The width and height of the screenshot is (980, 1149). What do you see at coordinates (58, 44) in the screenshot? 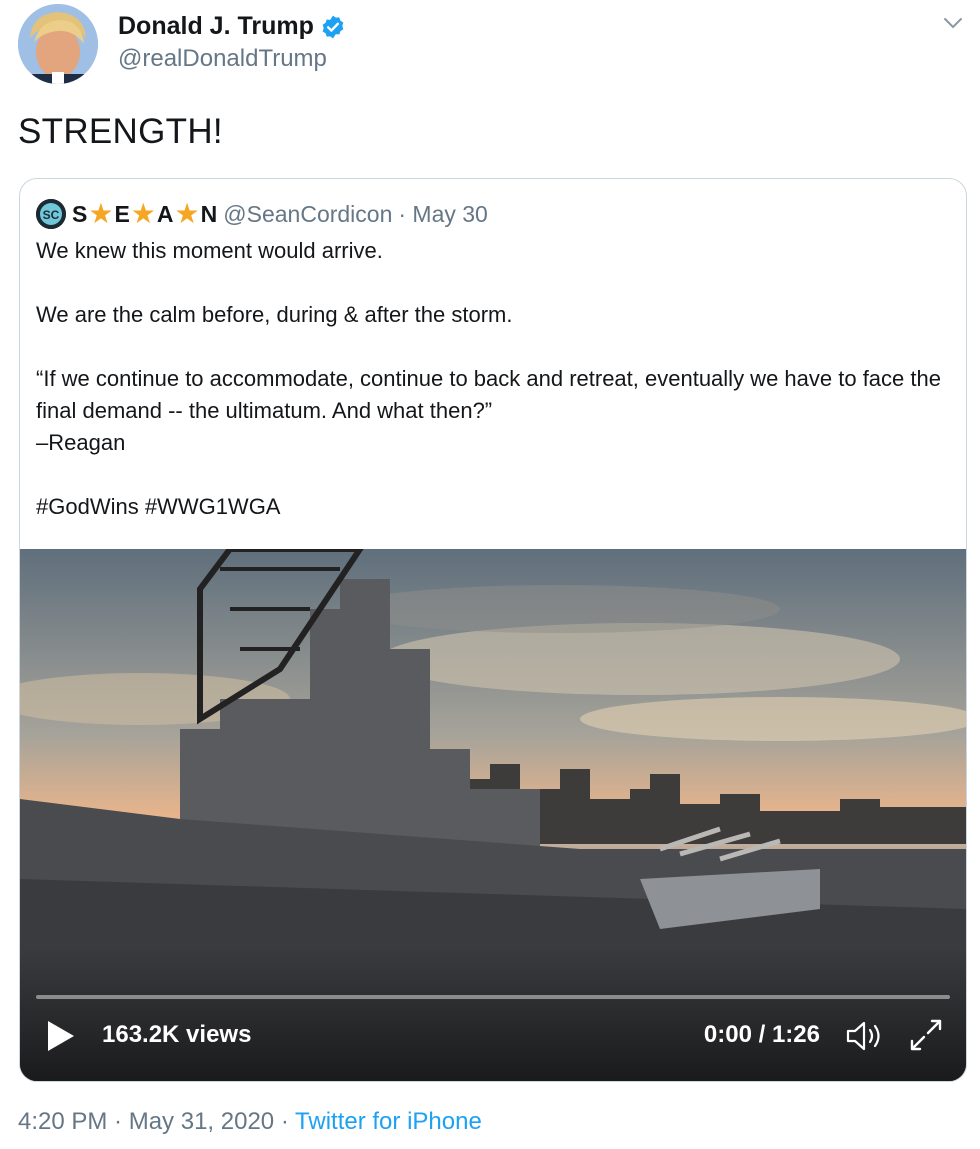
I see `author-avatar` at bounding box center [58, 44].